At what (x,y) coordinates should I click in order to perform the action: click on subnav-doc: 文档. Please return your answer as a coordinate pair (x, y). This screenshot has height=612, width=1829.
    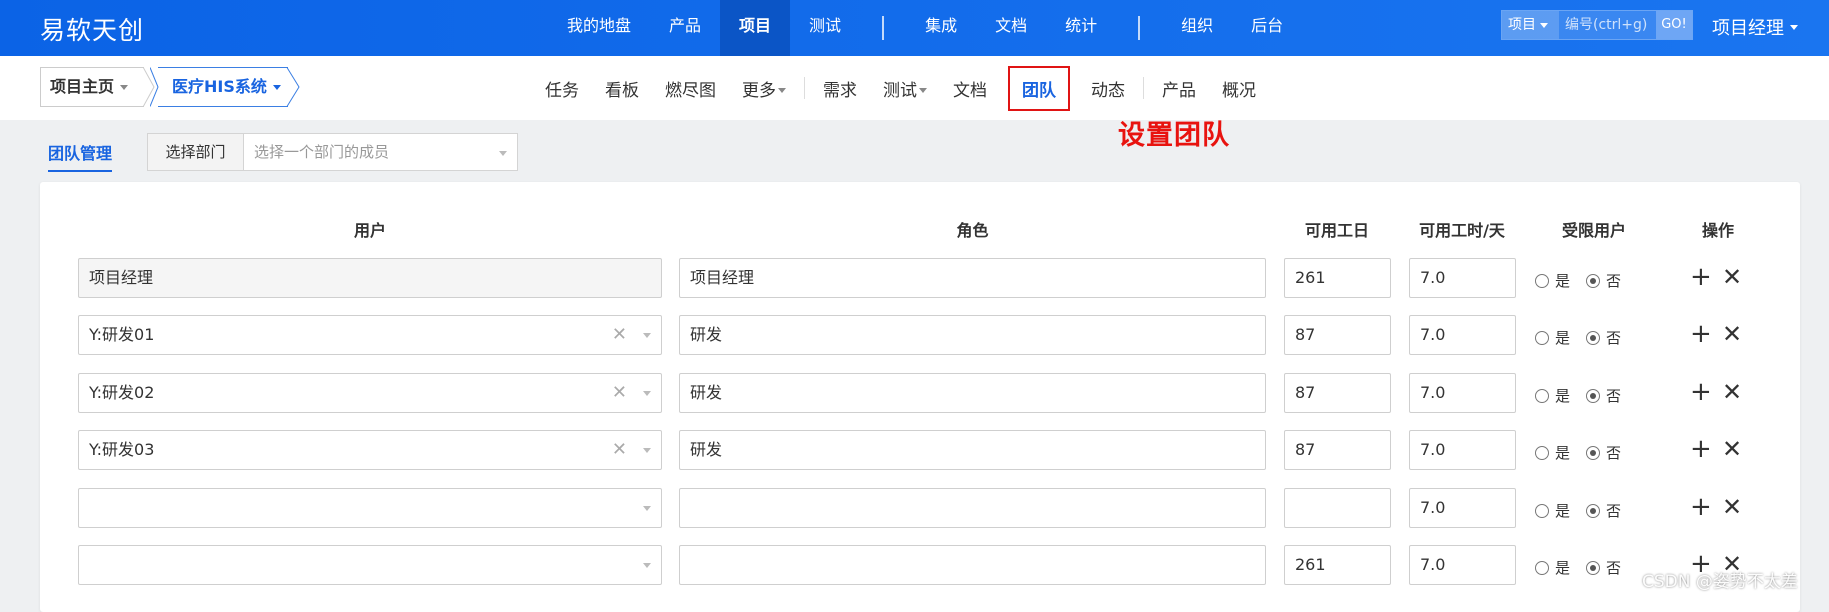
    Looking at the image, I should click on (970, 88).